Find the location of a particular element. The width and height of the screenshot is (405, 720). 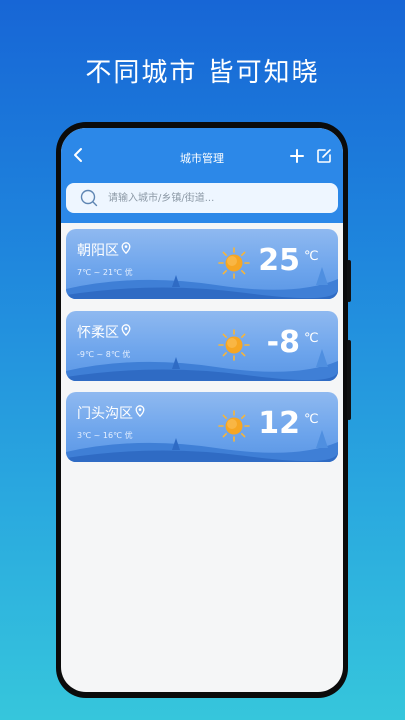

city-card: 朝阳区 7℃ ~ 21℃ 优 25 ℃ is located at coordinates (202, 264).